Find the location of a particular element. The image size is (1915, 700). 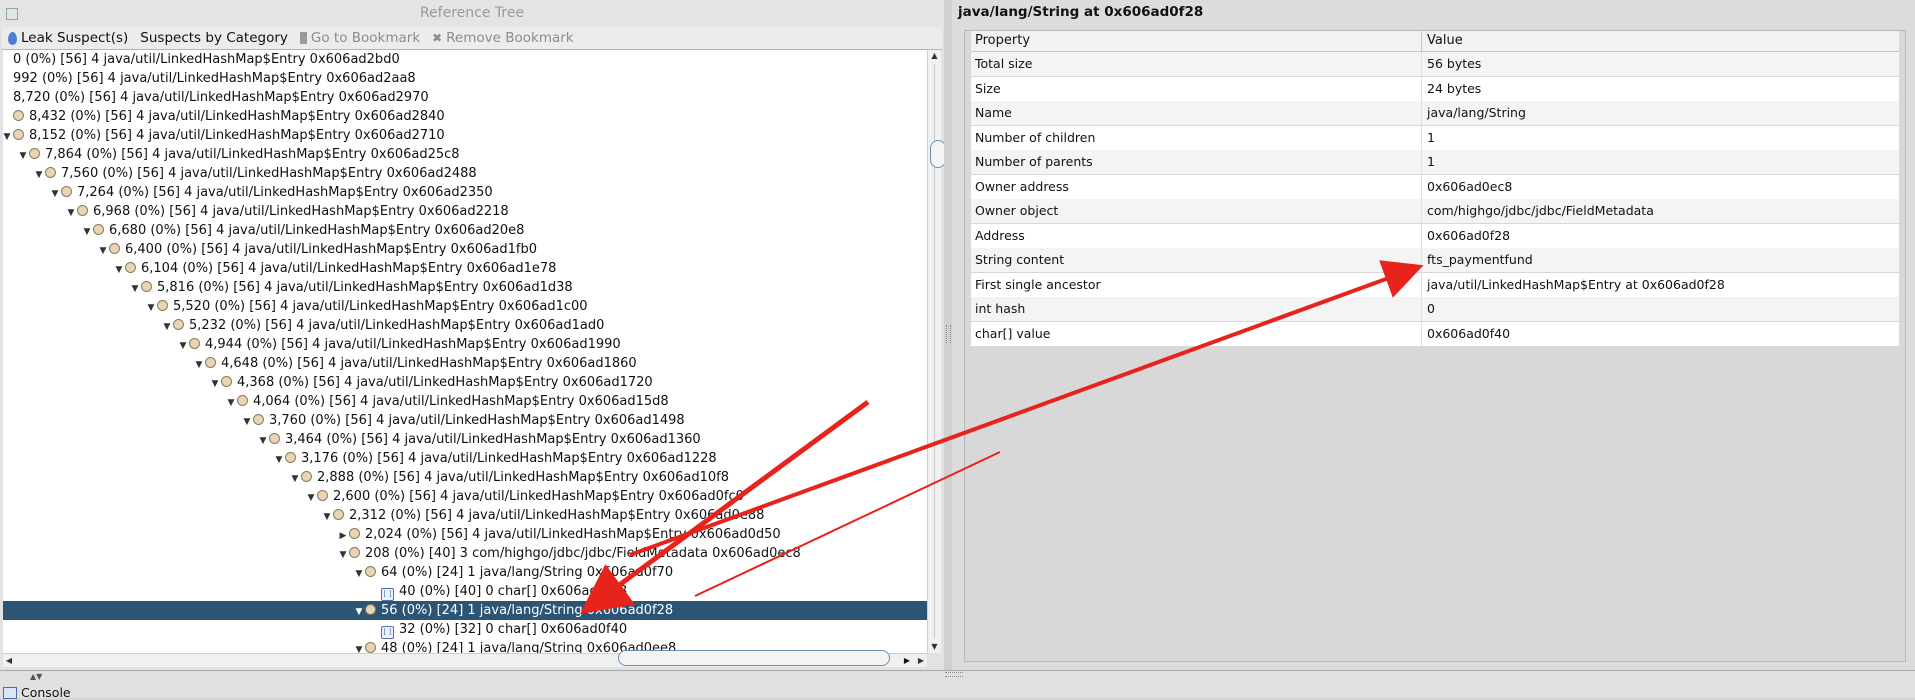

property-row: Name java/lang/String is located at coordinates (1435, 113).